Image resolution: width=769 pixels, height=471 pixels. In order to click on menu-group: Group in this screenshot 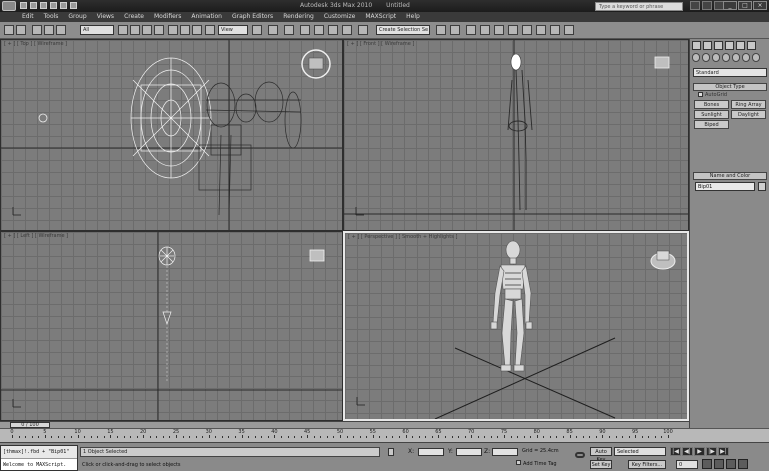, I will do `click(77, 17)`.